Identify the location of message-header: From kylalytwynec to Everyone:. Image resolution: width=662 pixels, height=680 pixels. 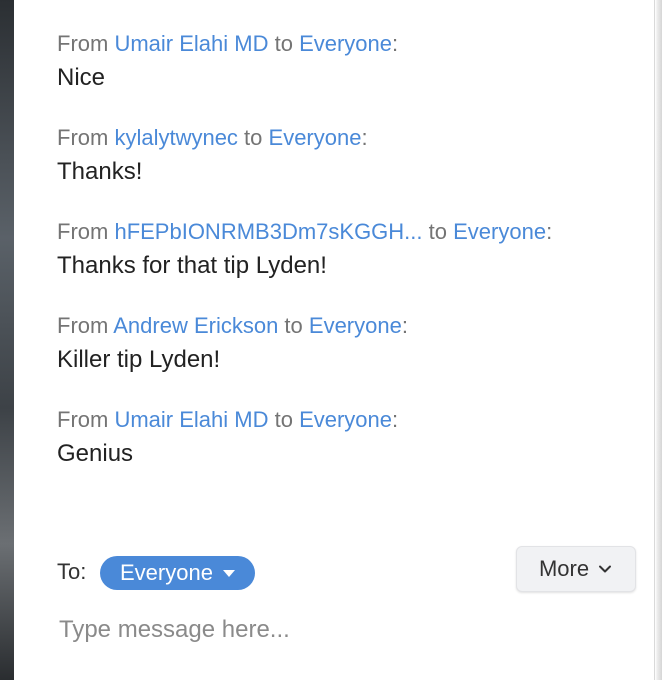
(347, 138).